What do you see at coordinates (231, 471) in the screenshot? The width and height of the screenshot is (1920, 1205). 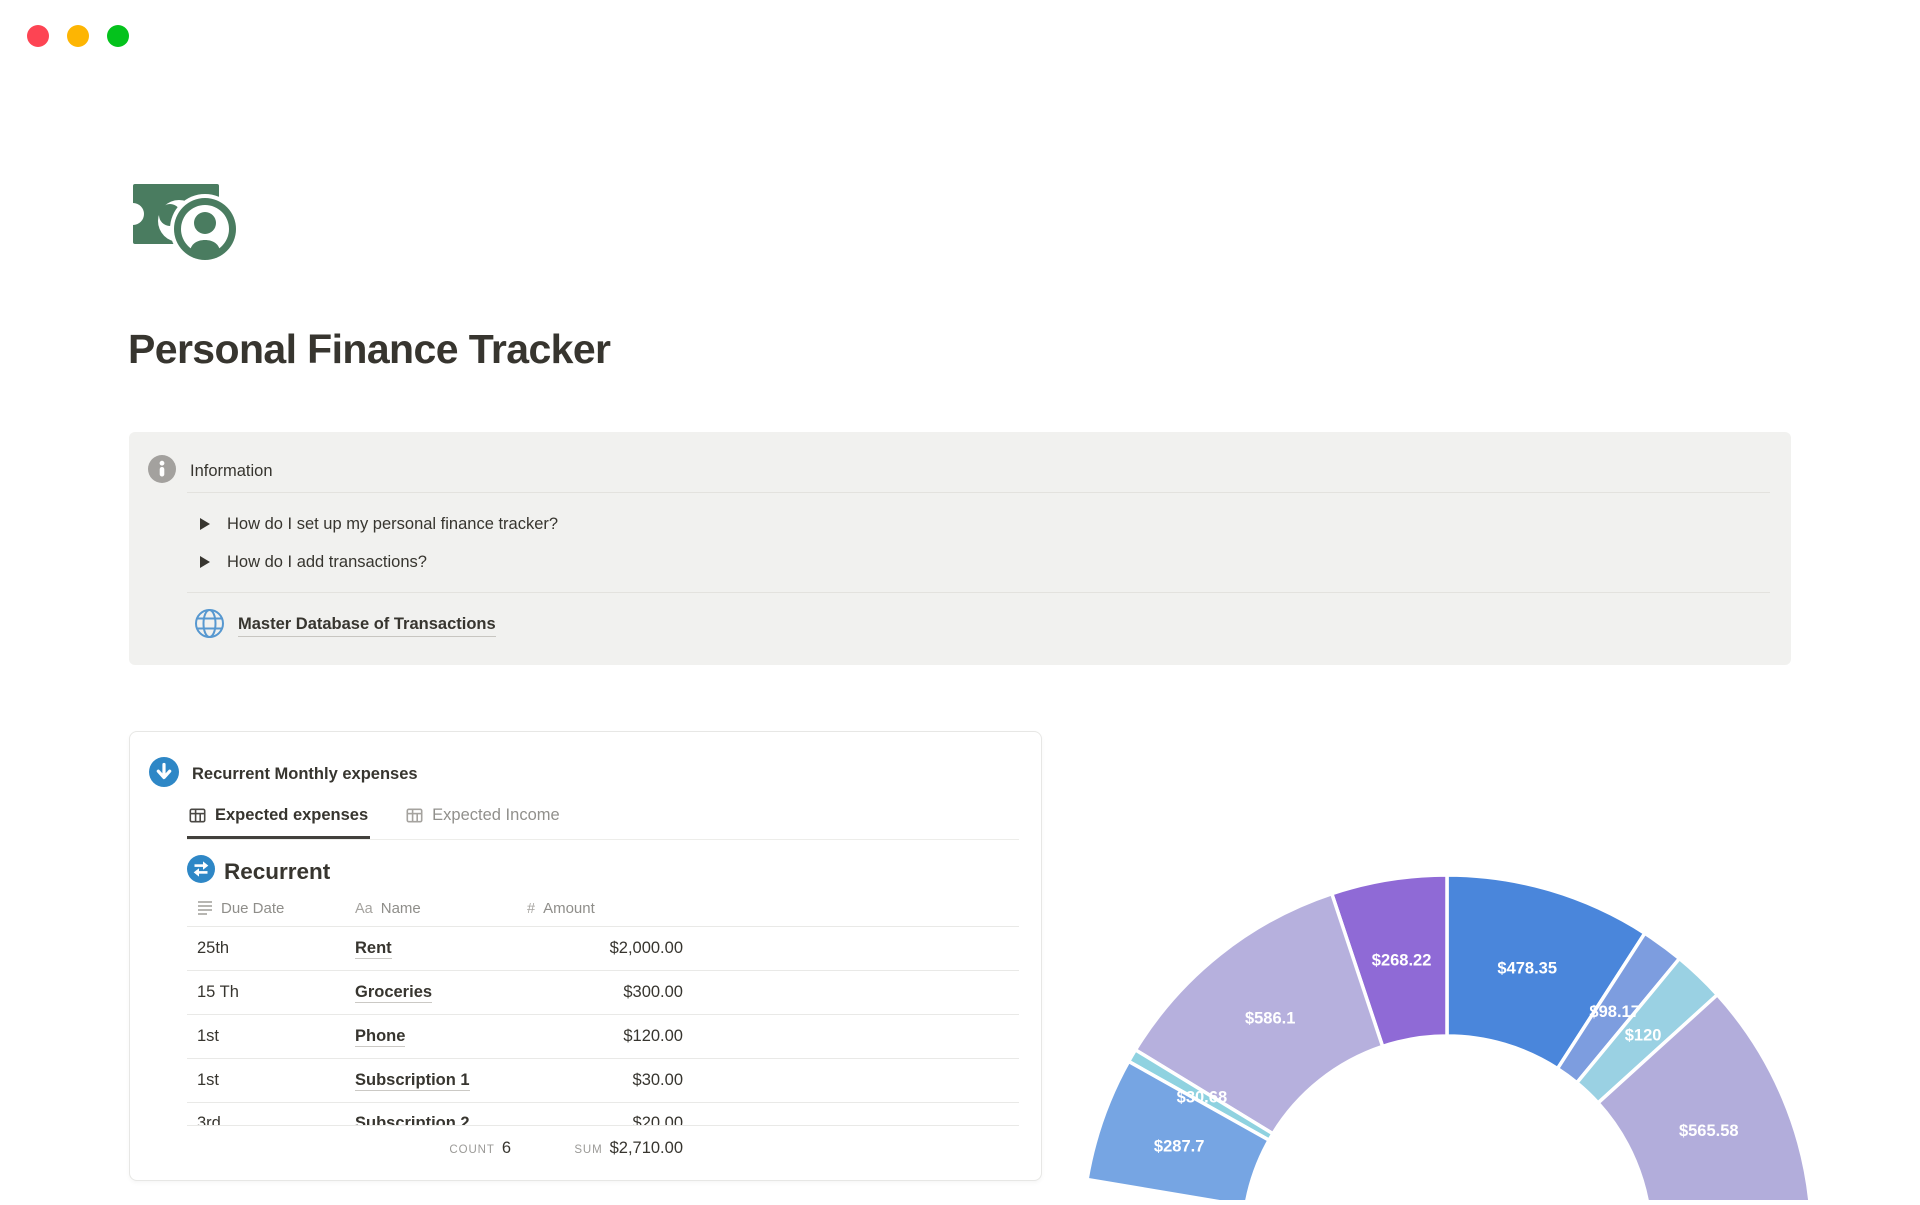 I see `callout-title: Information` at bounding box center [231, 471].